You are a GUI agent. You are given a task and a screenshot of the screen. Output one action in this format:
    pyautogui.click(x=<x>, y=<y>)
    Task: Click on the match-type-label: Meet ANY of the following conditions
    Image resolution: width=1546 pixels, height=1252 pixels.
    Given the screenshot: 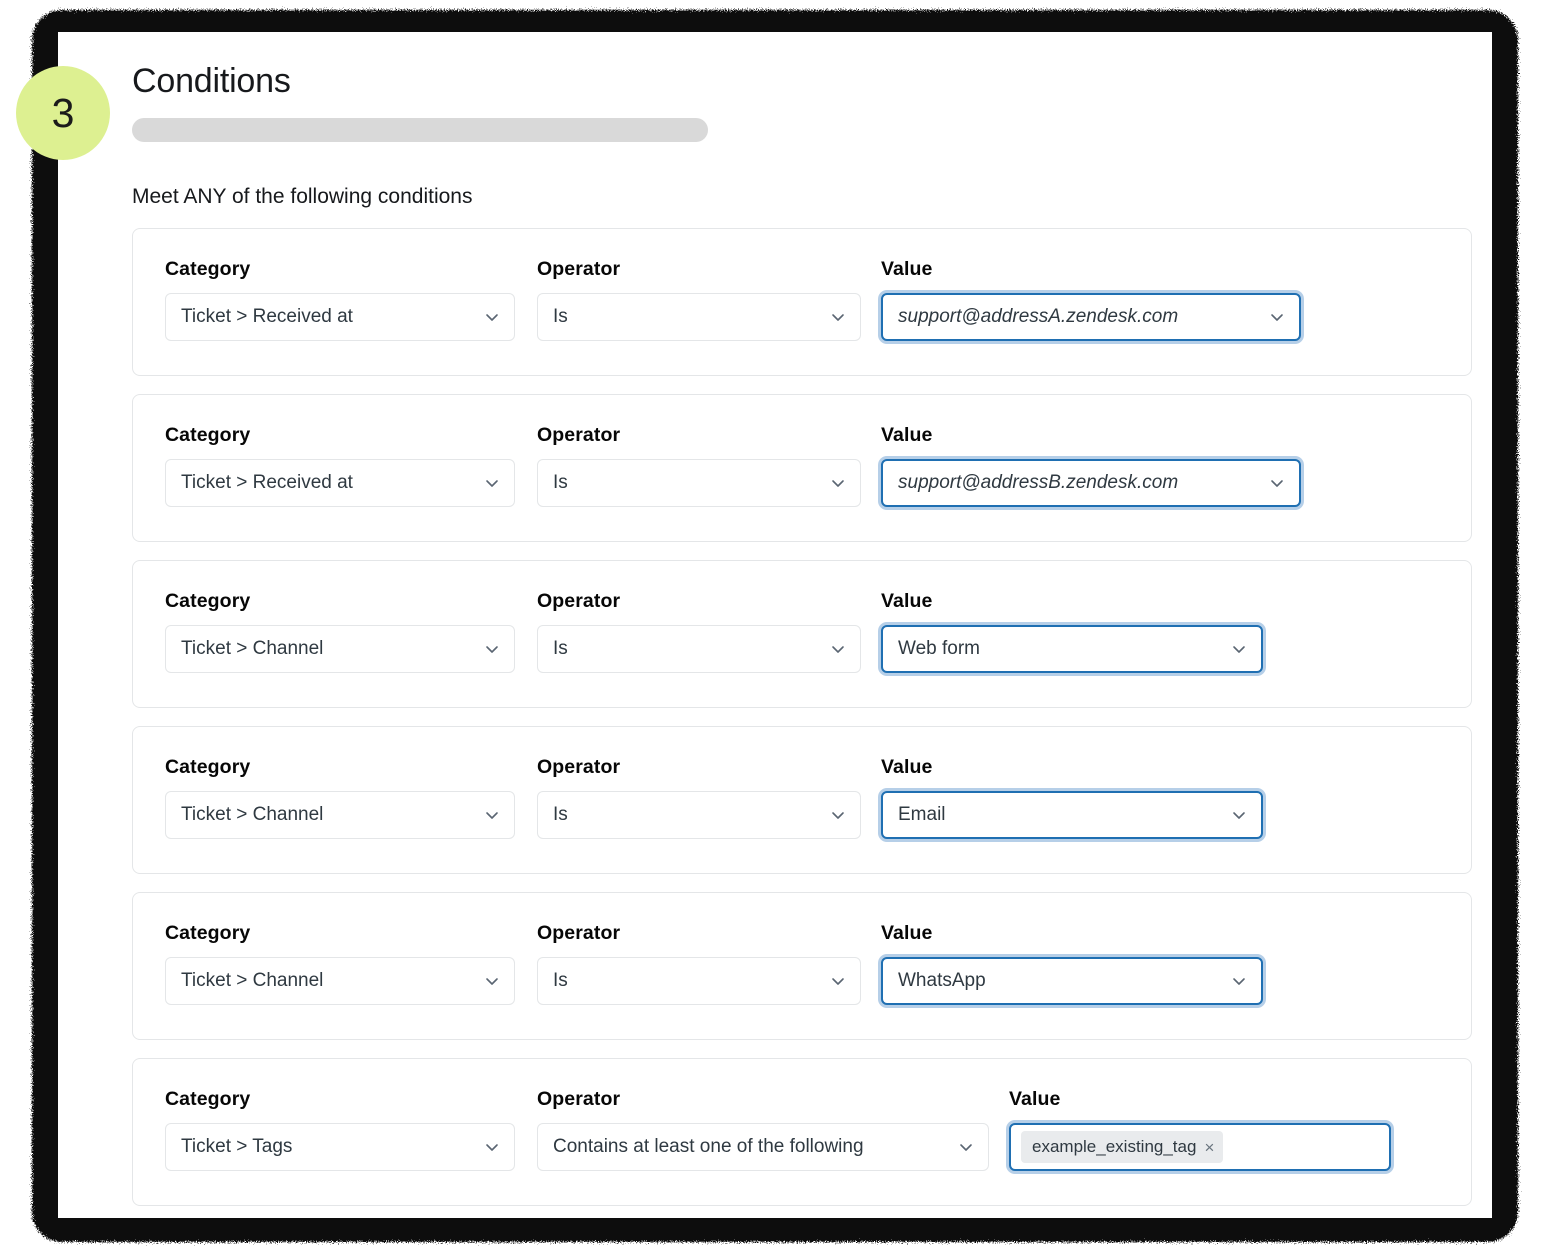 What is the action you would take?
    pyautogui.click(x=302, y=196)
    